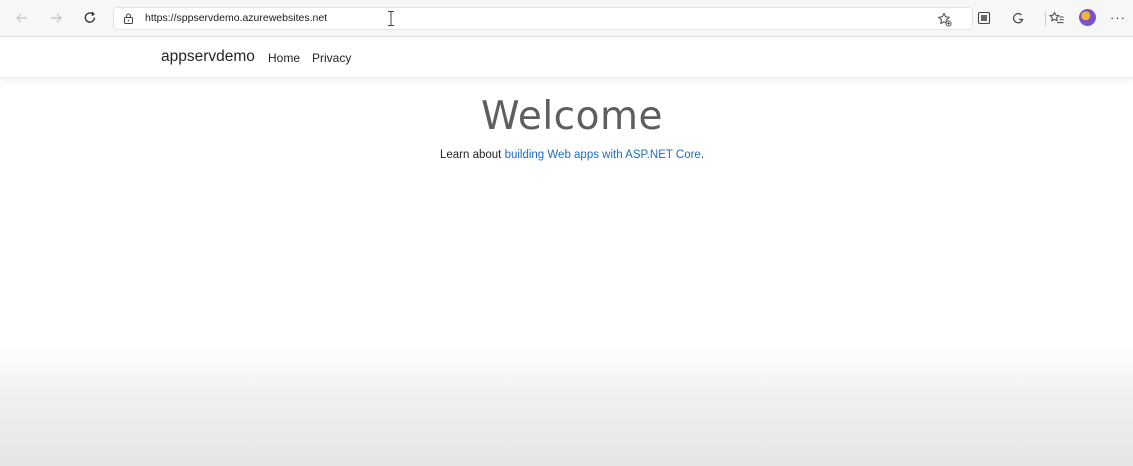 Image resolution: width=1133 pixels, height=466 pixels. I want to click on extension-icon, so click(1018, 18).